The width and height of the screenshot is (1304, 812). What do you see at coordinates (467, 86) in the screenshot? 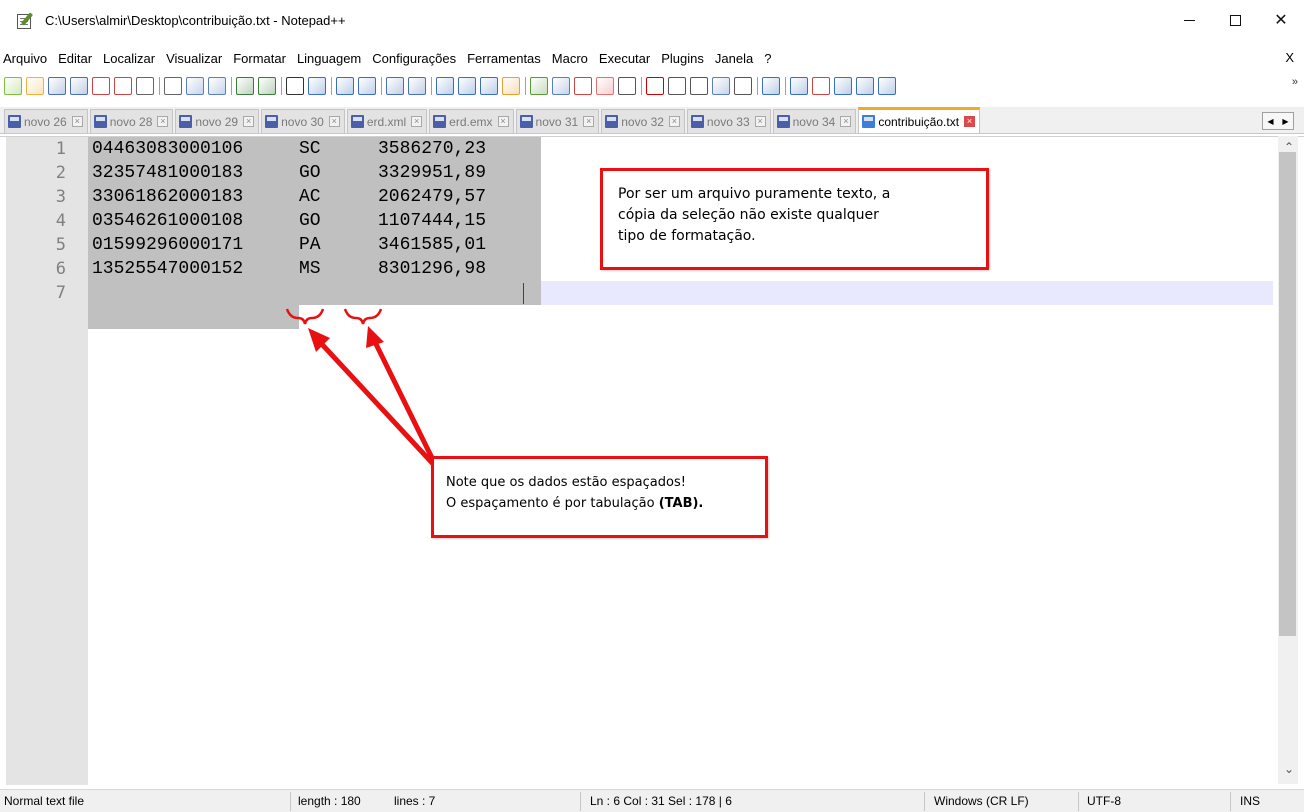
I see `show-all-chars-icon` at bounding box center [467, 86].